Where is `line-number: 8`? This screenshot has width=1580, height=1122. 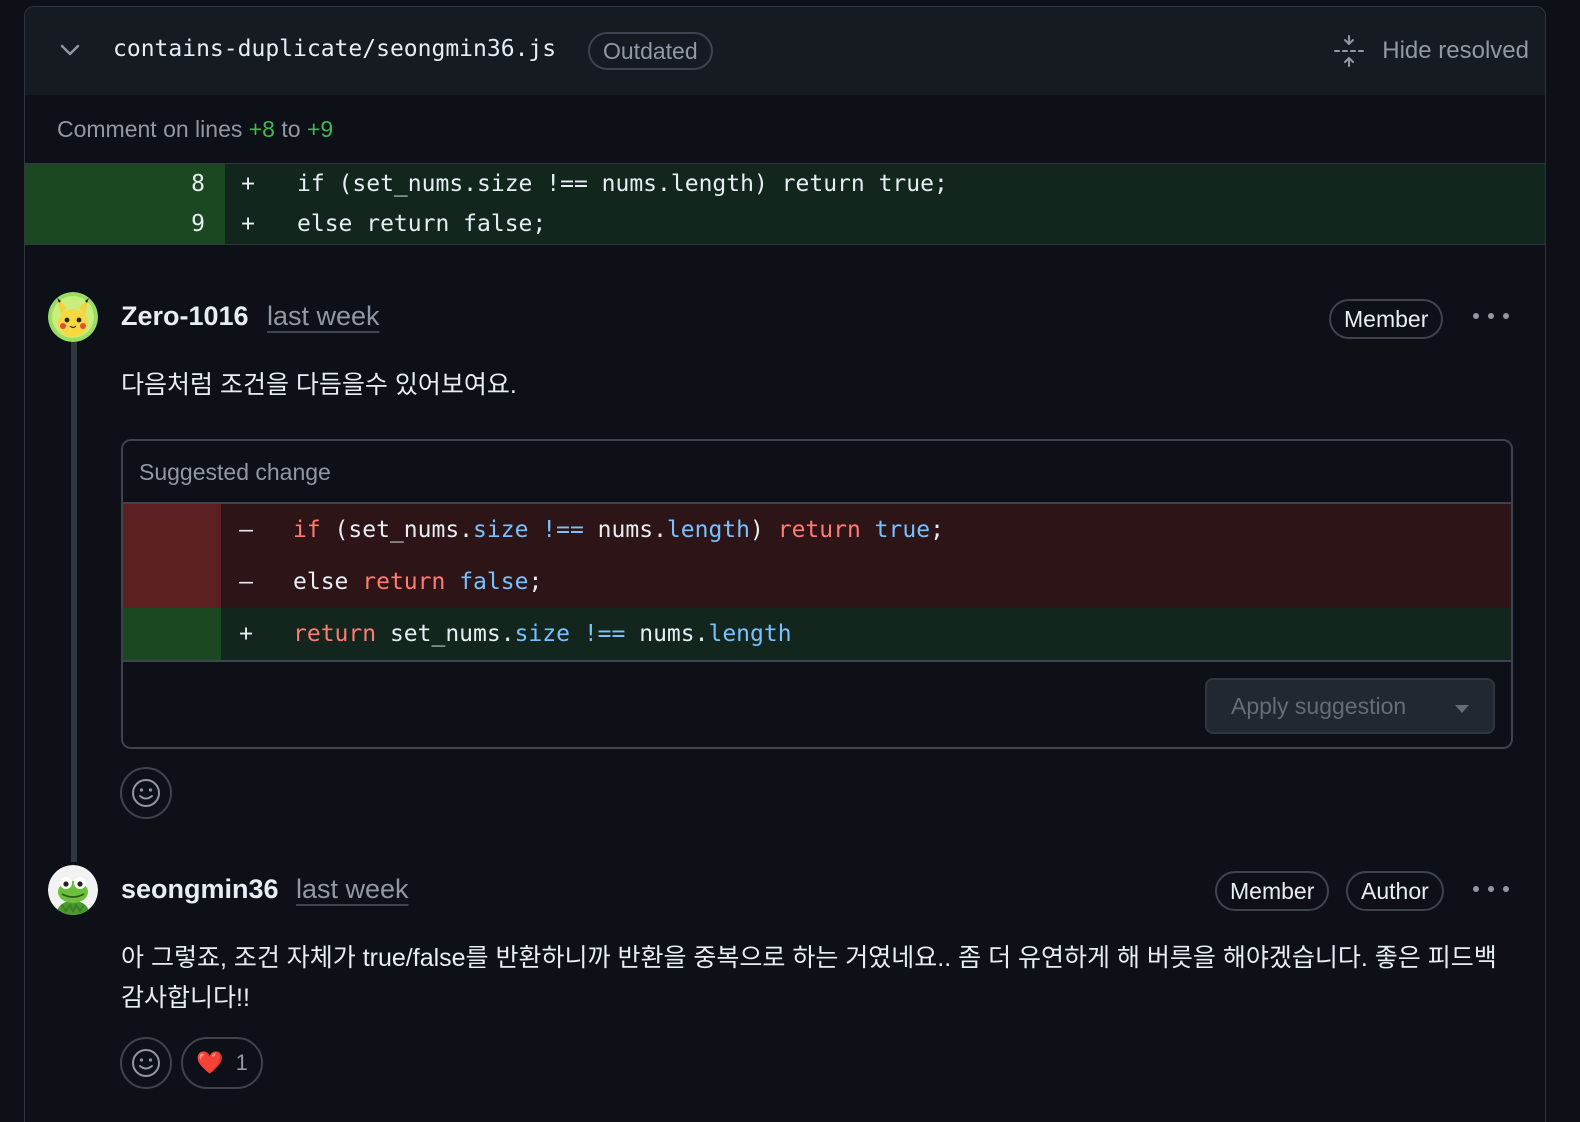
line-number: 8 is located at coordinates (125, 184).